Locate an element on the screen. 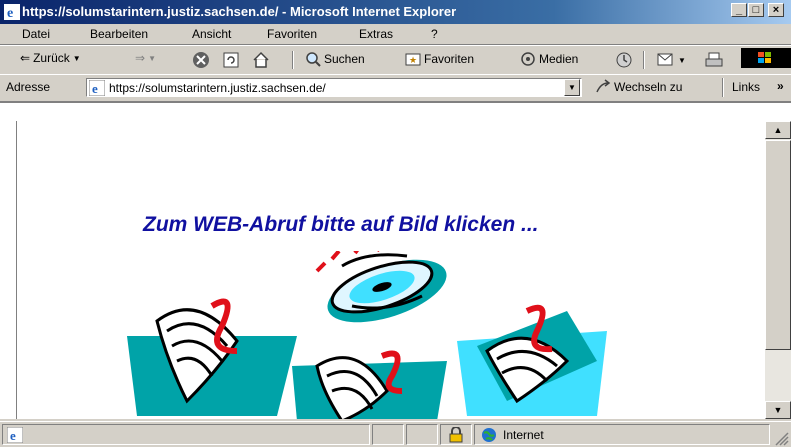 This screenshot has height=447, width=791. history-button is located at coordinates (624, 60).